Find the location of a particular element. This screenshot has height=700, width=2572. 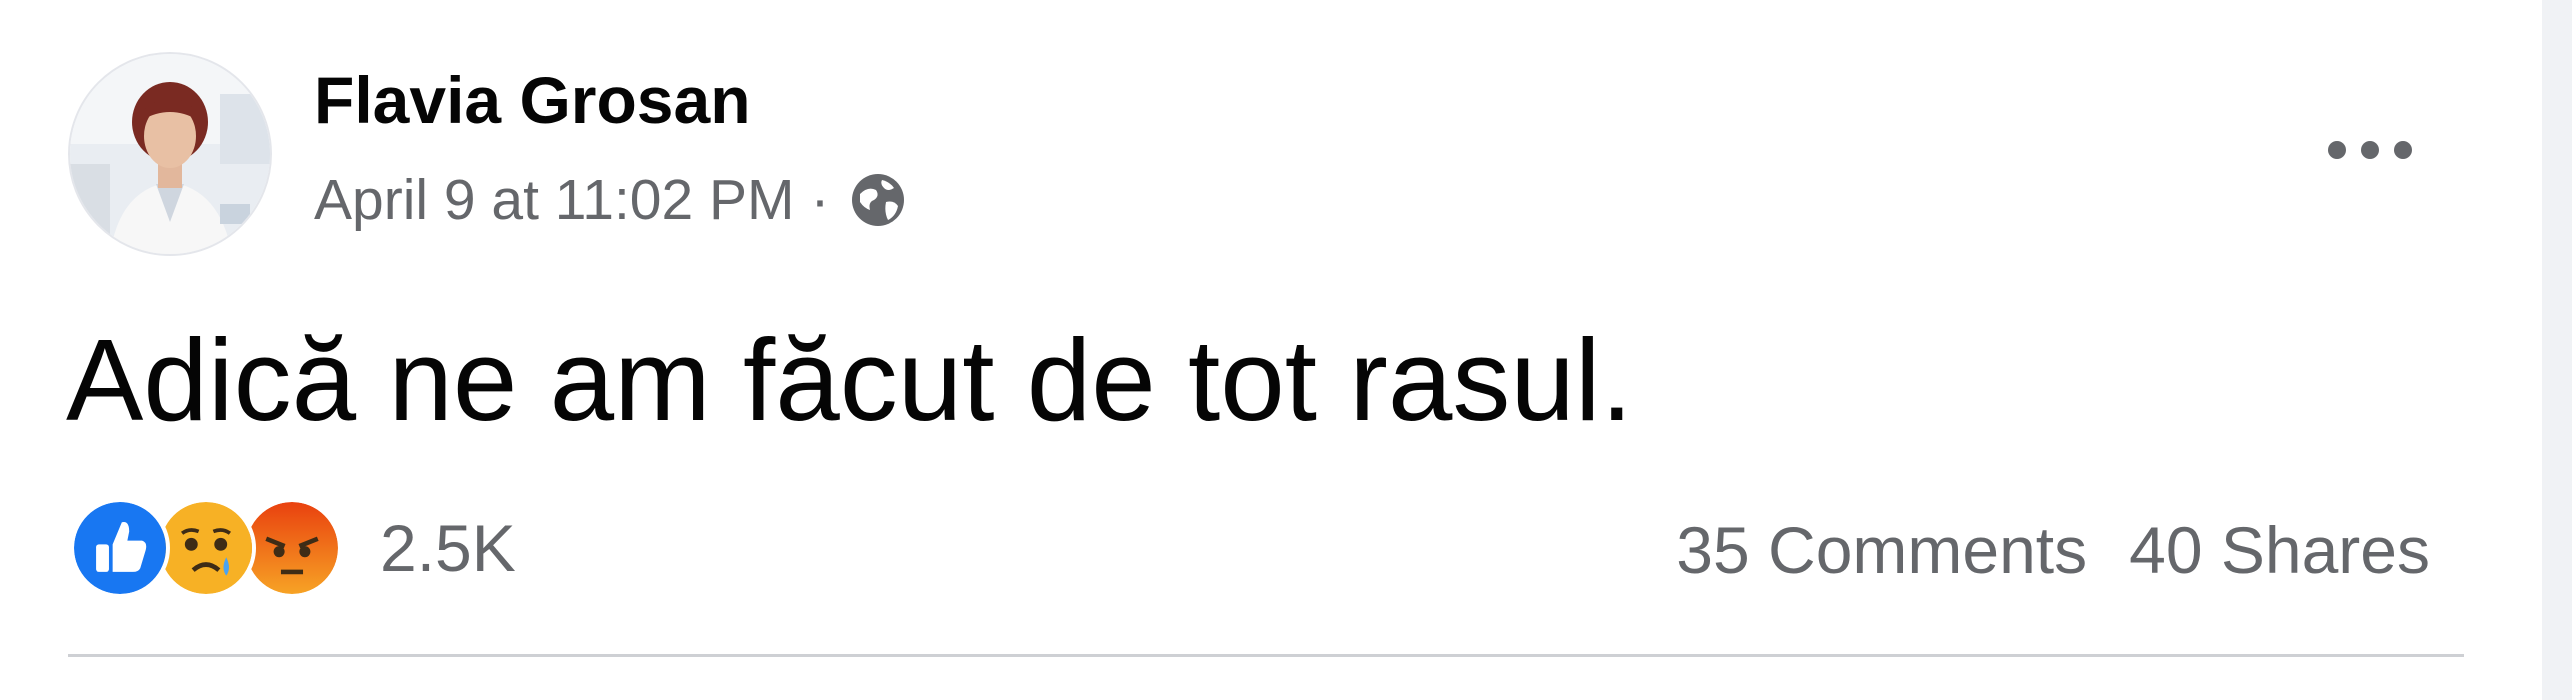

reactions-summary: 2.5K is located at coordinates (293, 548).